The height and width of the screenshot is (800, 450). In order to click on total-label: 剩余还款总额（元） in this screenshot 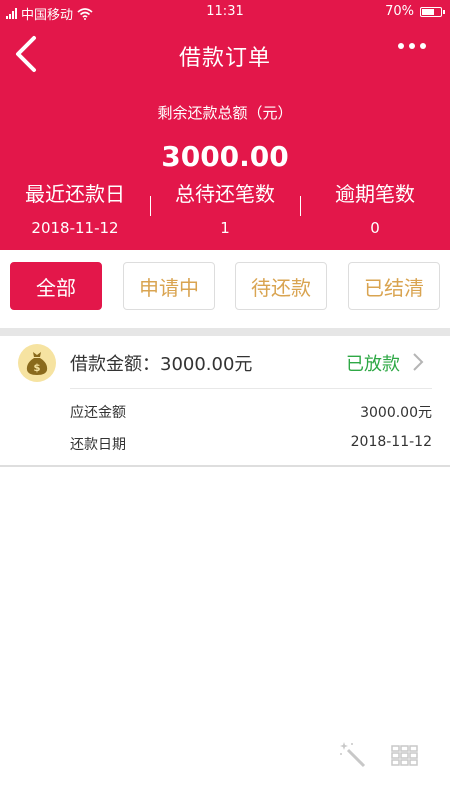, I will do `click(225, 113)`.